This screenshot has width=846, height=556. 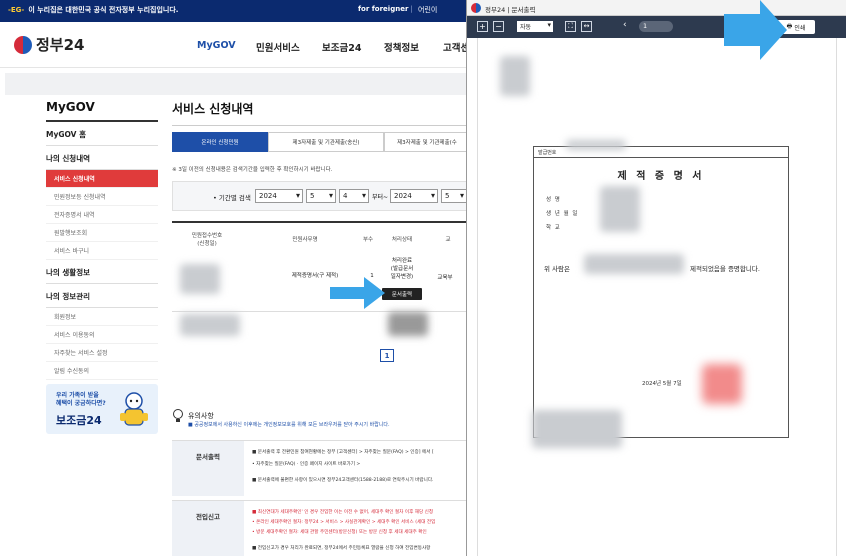 I want to click on egov-mark: -EG-, so click(x=16, y=10).